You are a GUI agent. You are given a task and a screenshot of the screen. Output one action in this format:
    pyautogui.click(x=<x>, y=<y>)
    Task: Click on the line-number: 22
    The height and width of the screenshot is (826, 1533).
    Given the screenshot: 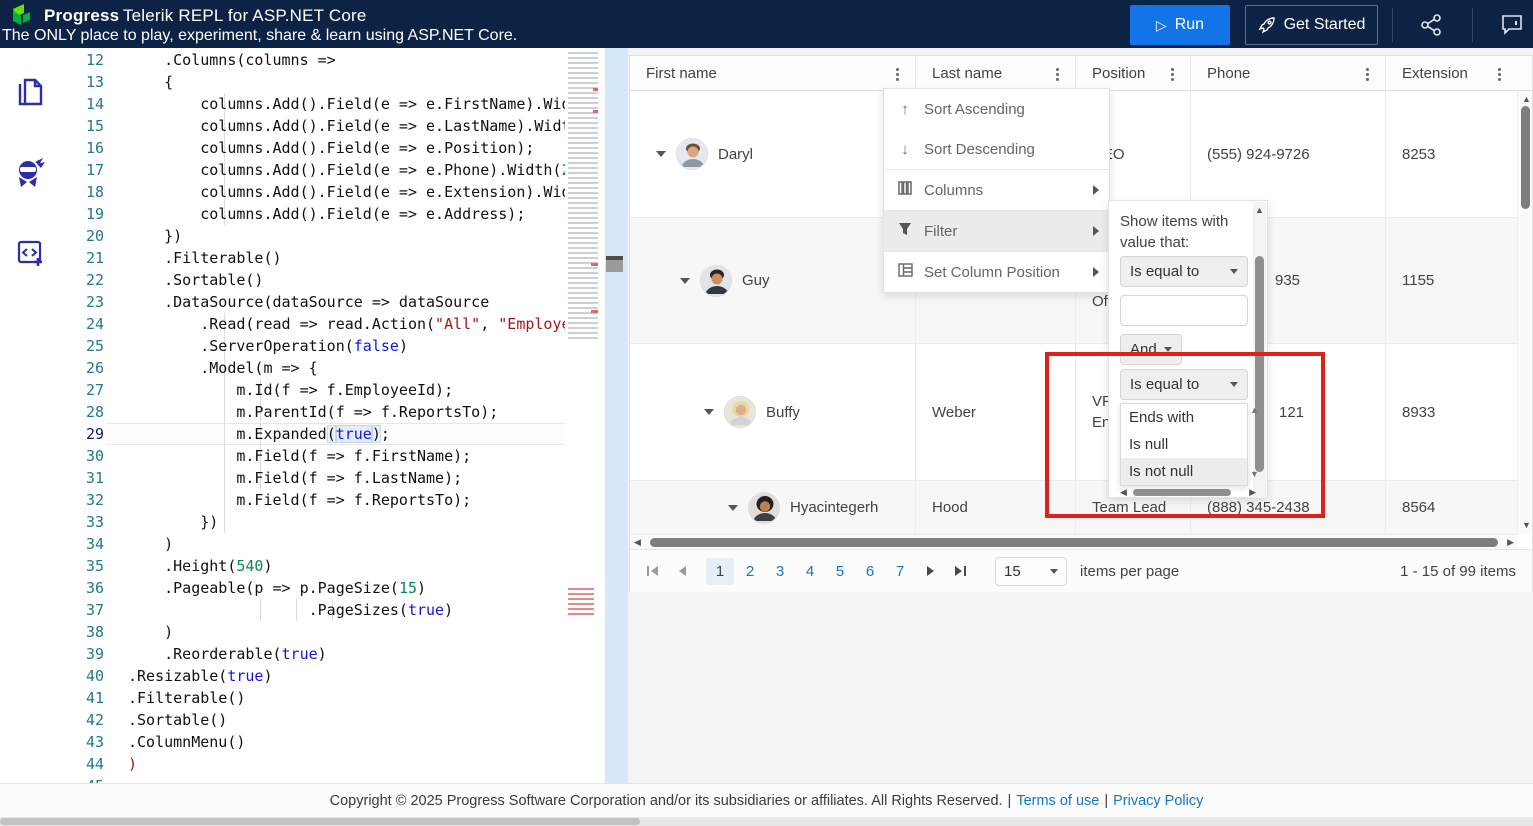 What is the action you would take?
    pyautogui.click(x=94, y=280)
    